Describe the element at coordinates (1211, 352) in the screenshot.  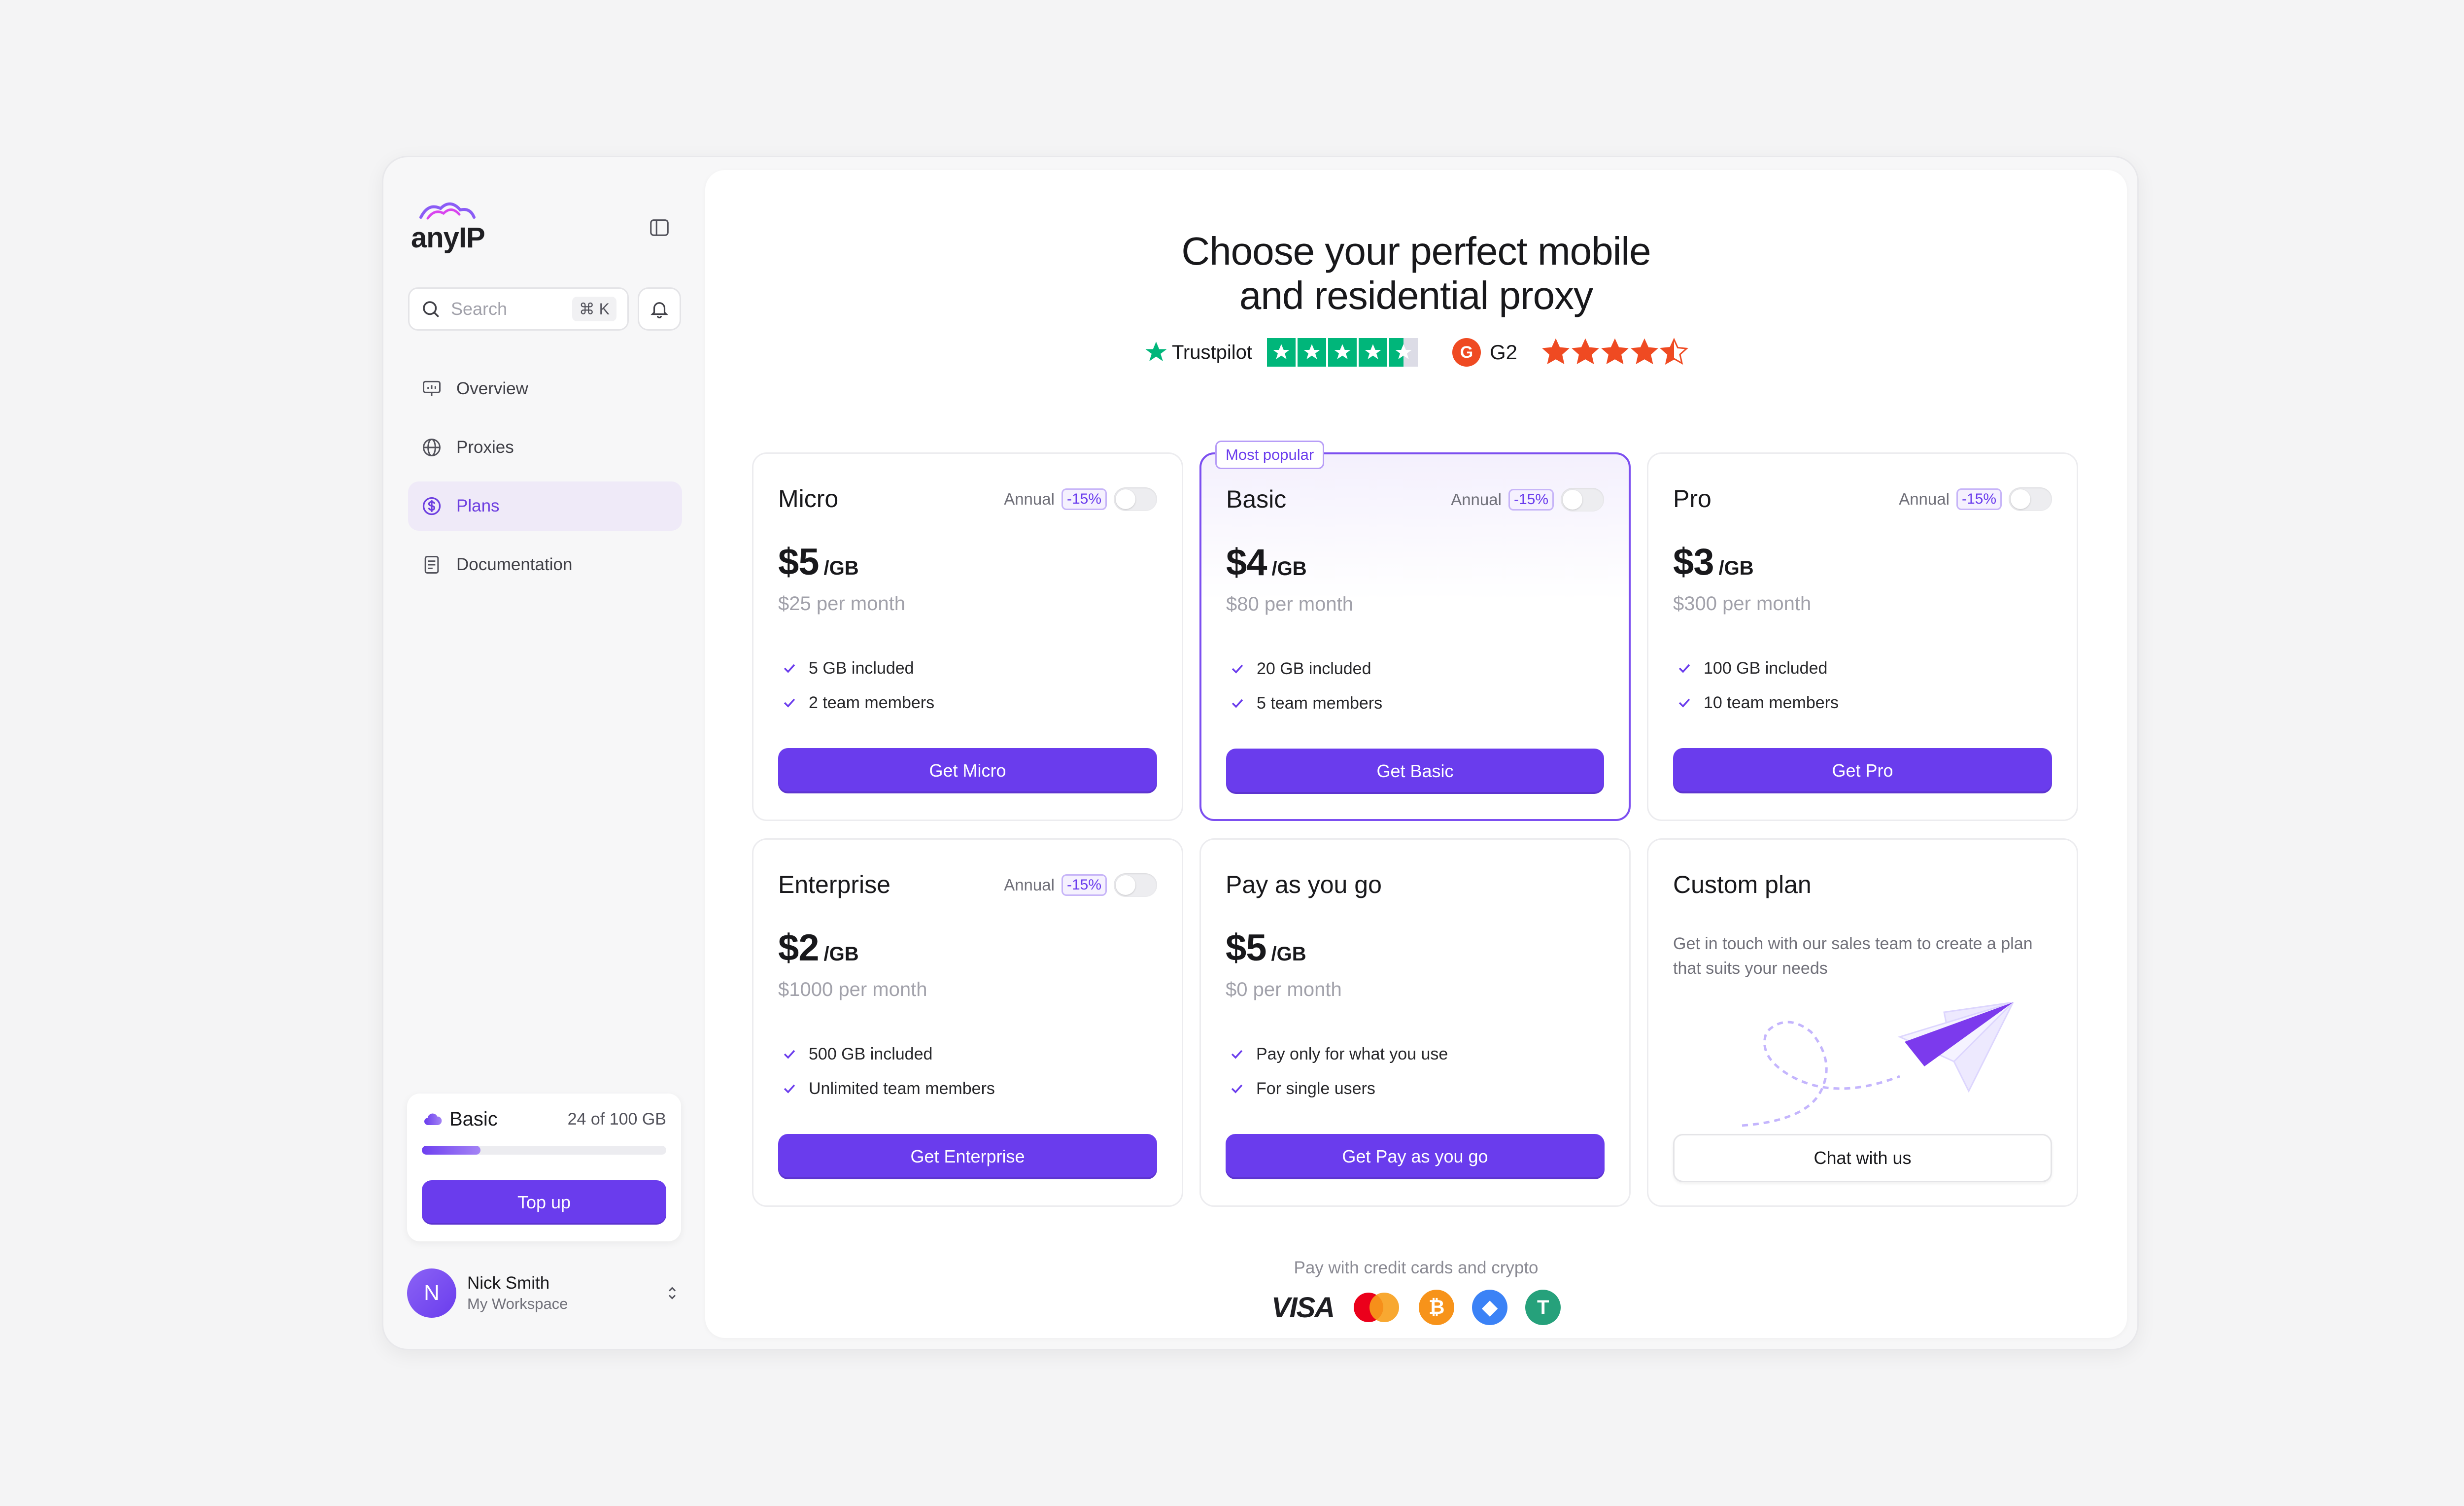
I see `trustpilot-name: Trustpilot` at that location.